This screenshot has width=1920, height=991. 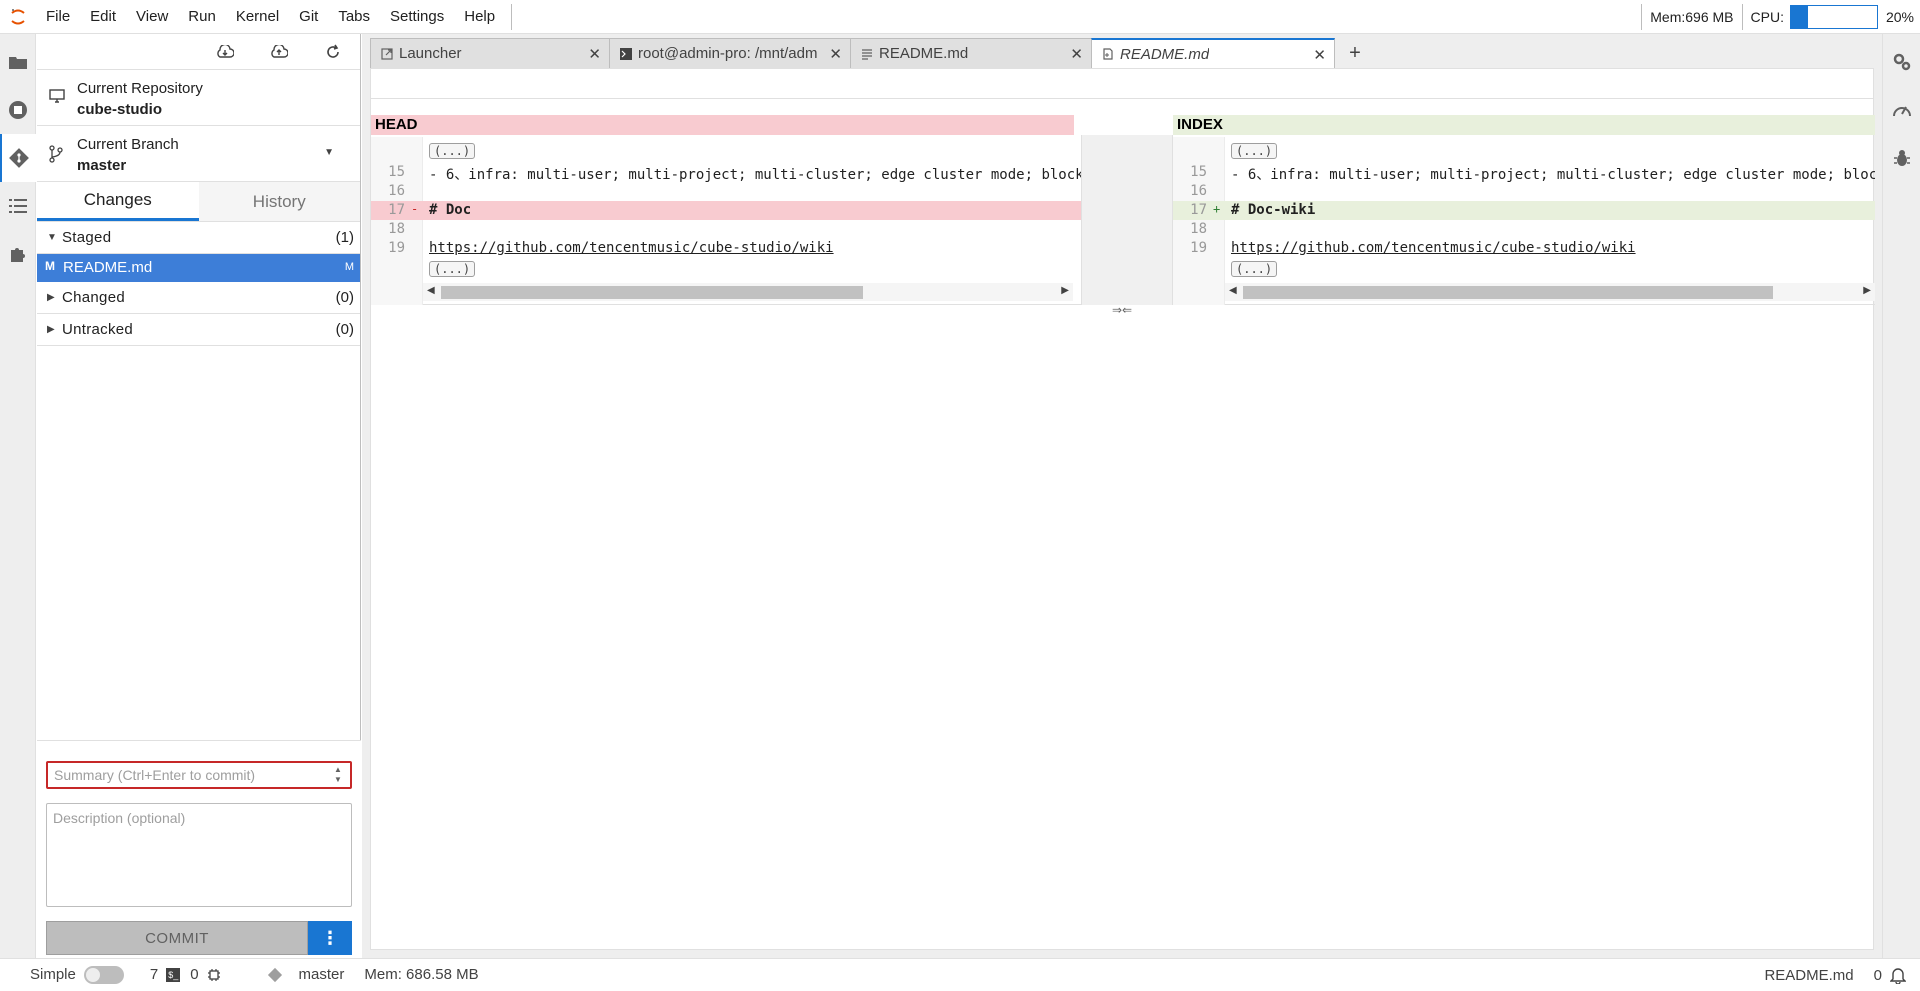 What do you see at coordinates (198, 52) in the screenshot?
I see `git-toolbar` at bounding box center [198, 52].